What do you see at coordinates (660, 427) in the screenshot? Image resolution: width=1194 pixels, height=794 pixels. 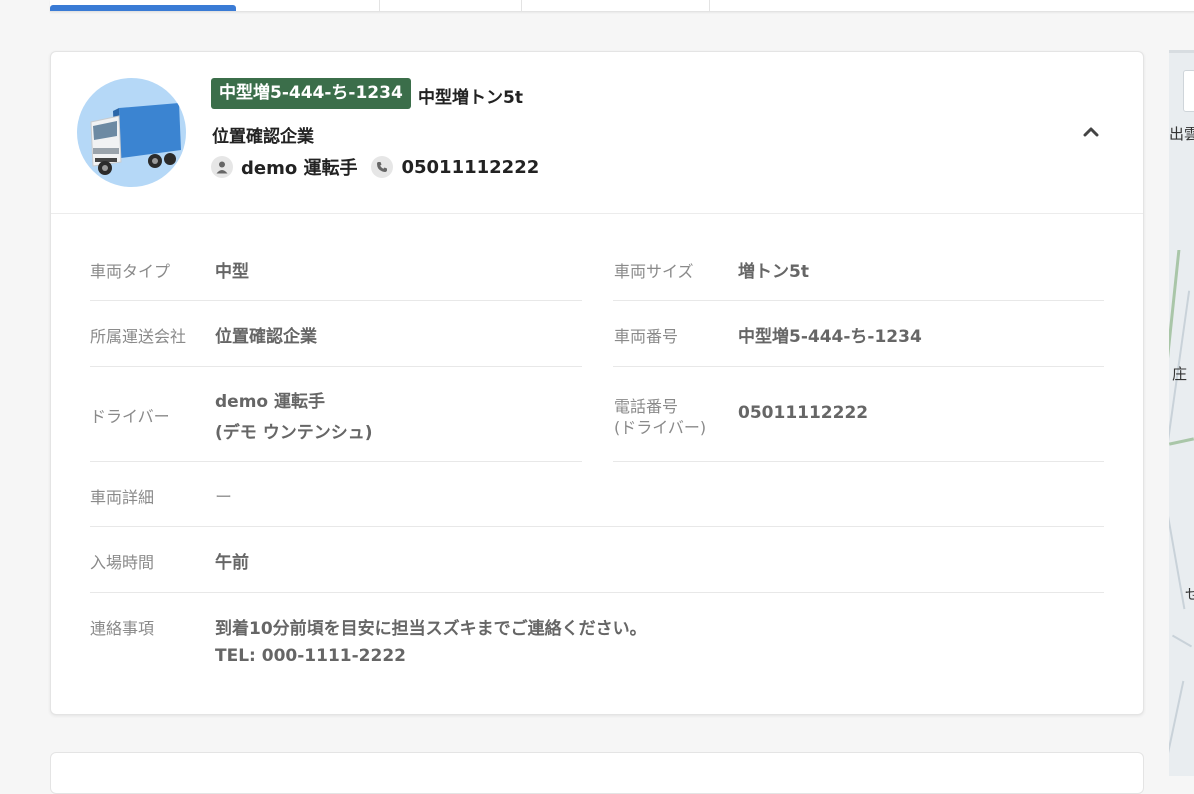 I see `phone-label-sub: (ドライバー)` at bounding box center [660, 427].